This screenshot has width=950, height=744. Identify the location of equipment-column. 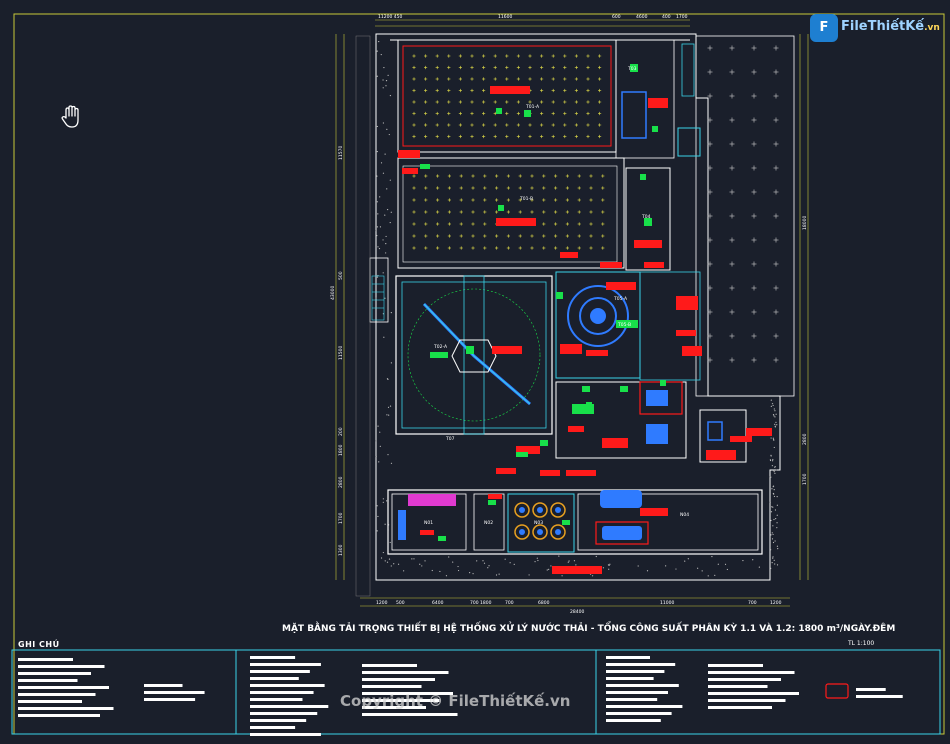
(663, 274).